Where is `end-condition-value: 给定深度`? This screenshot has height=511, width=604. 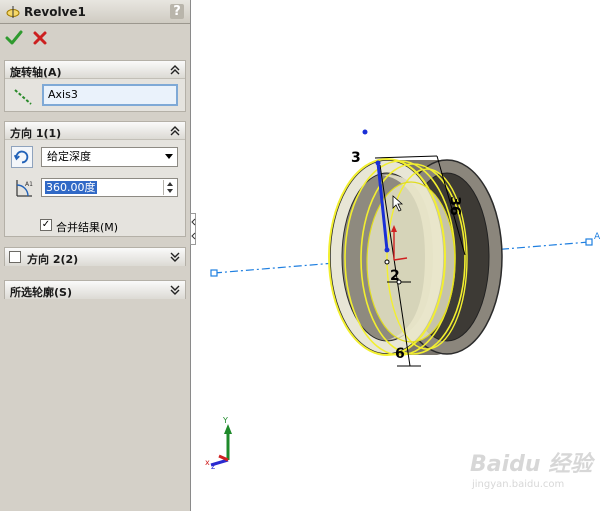
end-condition-value: 给定深度 is located at coordinates (69, 156).